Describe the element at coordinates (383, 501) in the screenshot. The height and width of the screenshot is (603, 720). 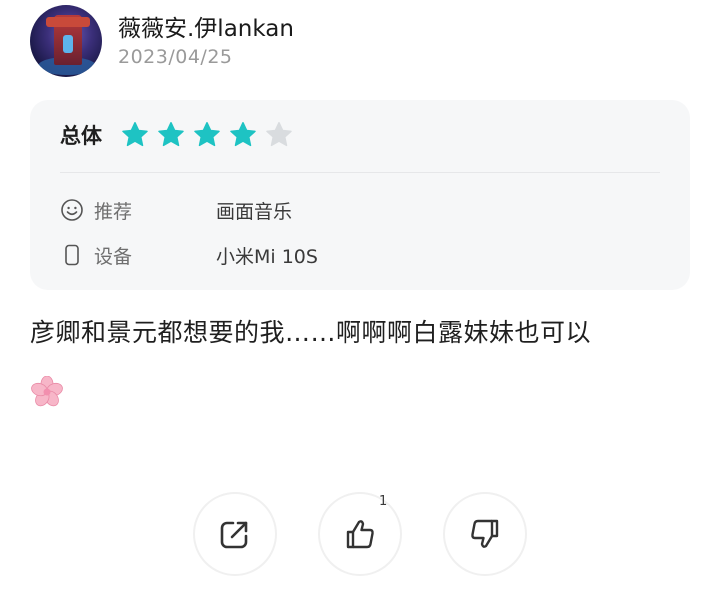
I see `like-count: 1` at that location.